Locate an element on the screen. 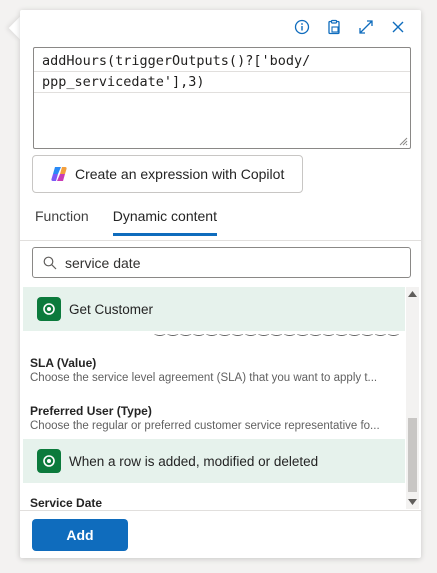  panel-toolbar is located at coordinates (350, 27).